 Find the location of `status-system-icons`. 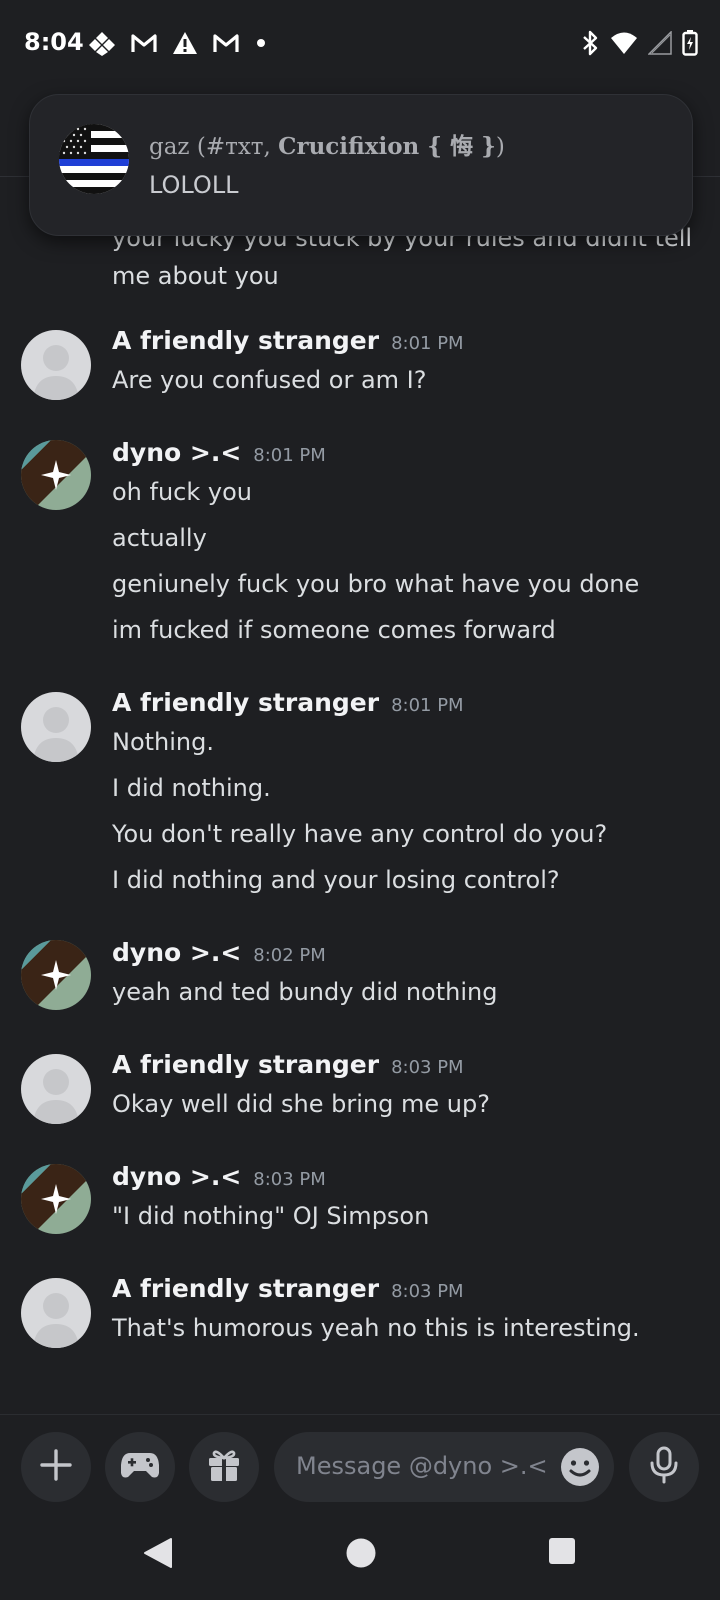

status-system-icons is located at coordinates (639, 43).